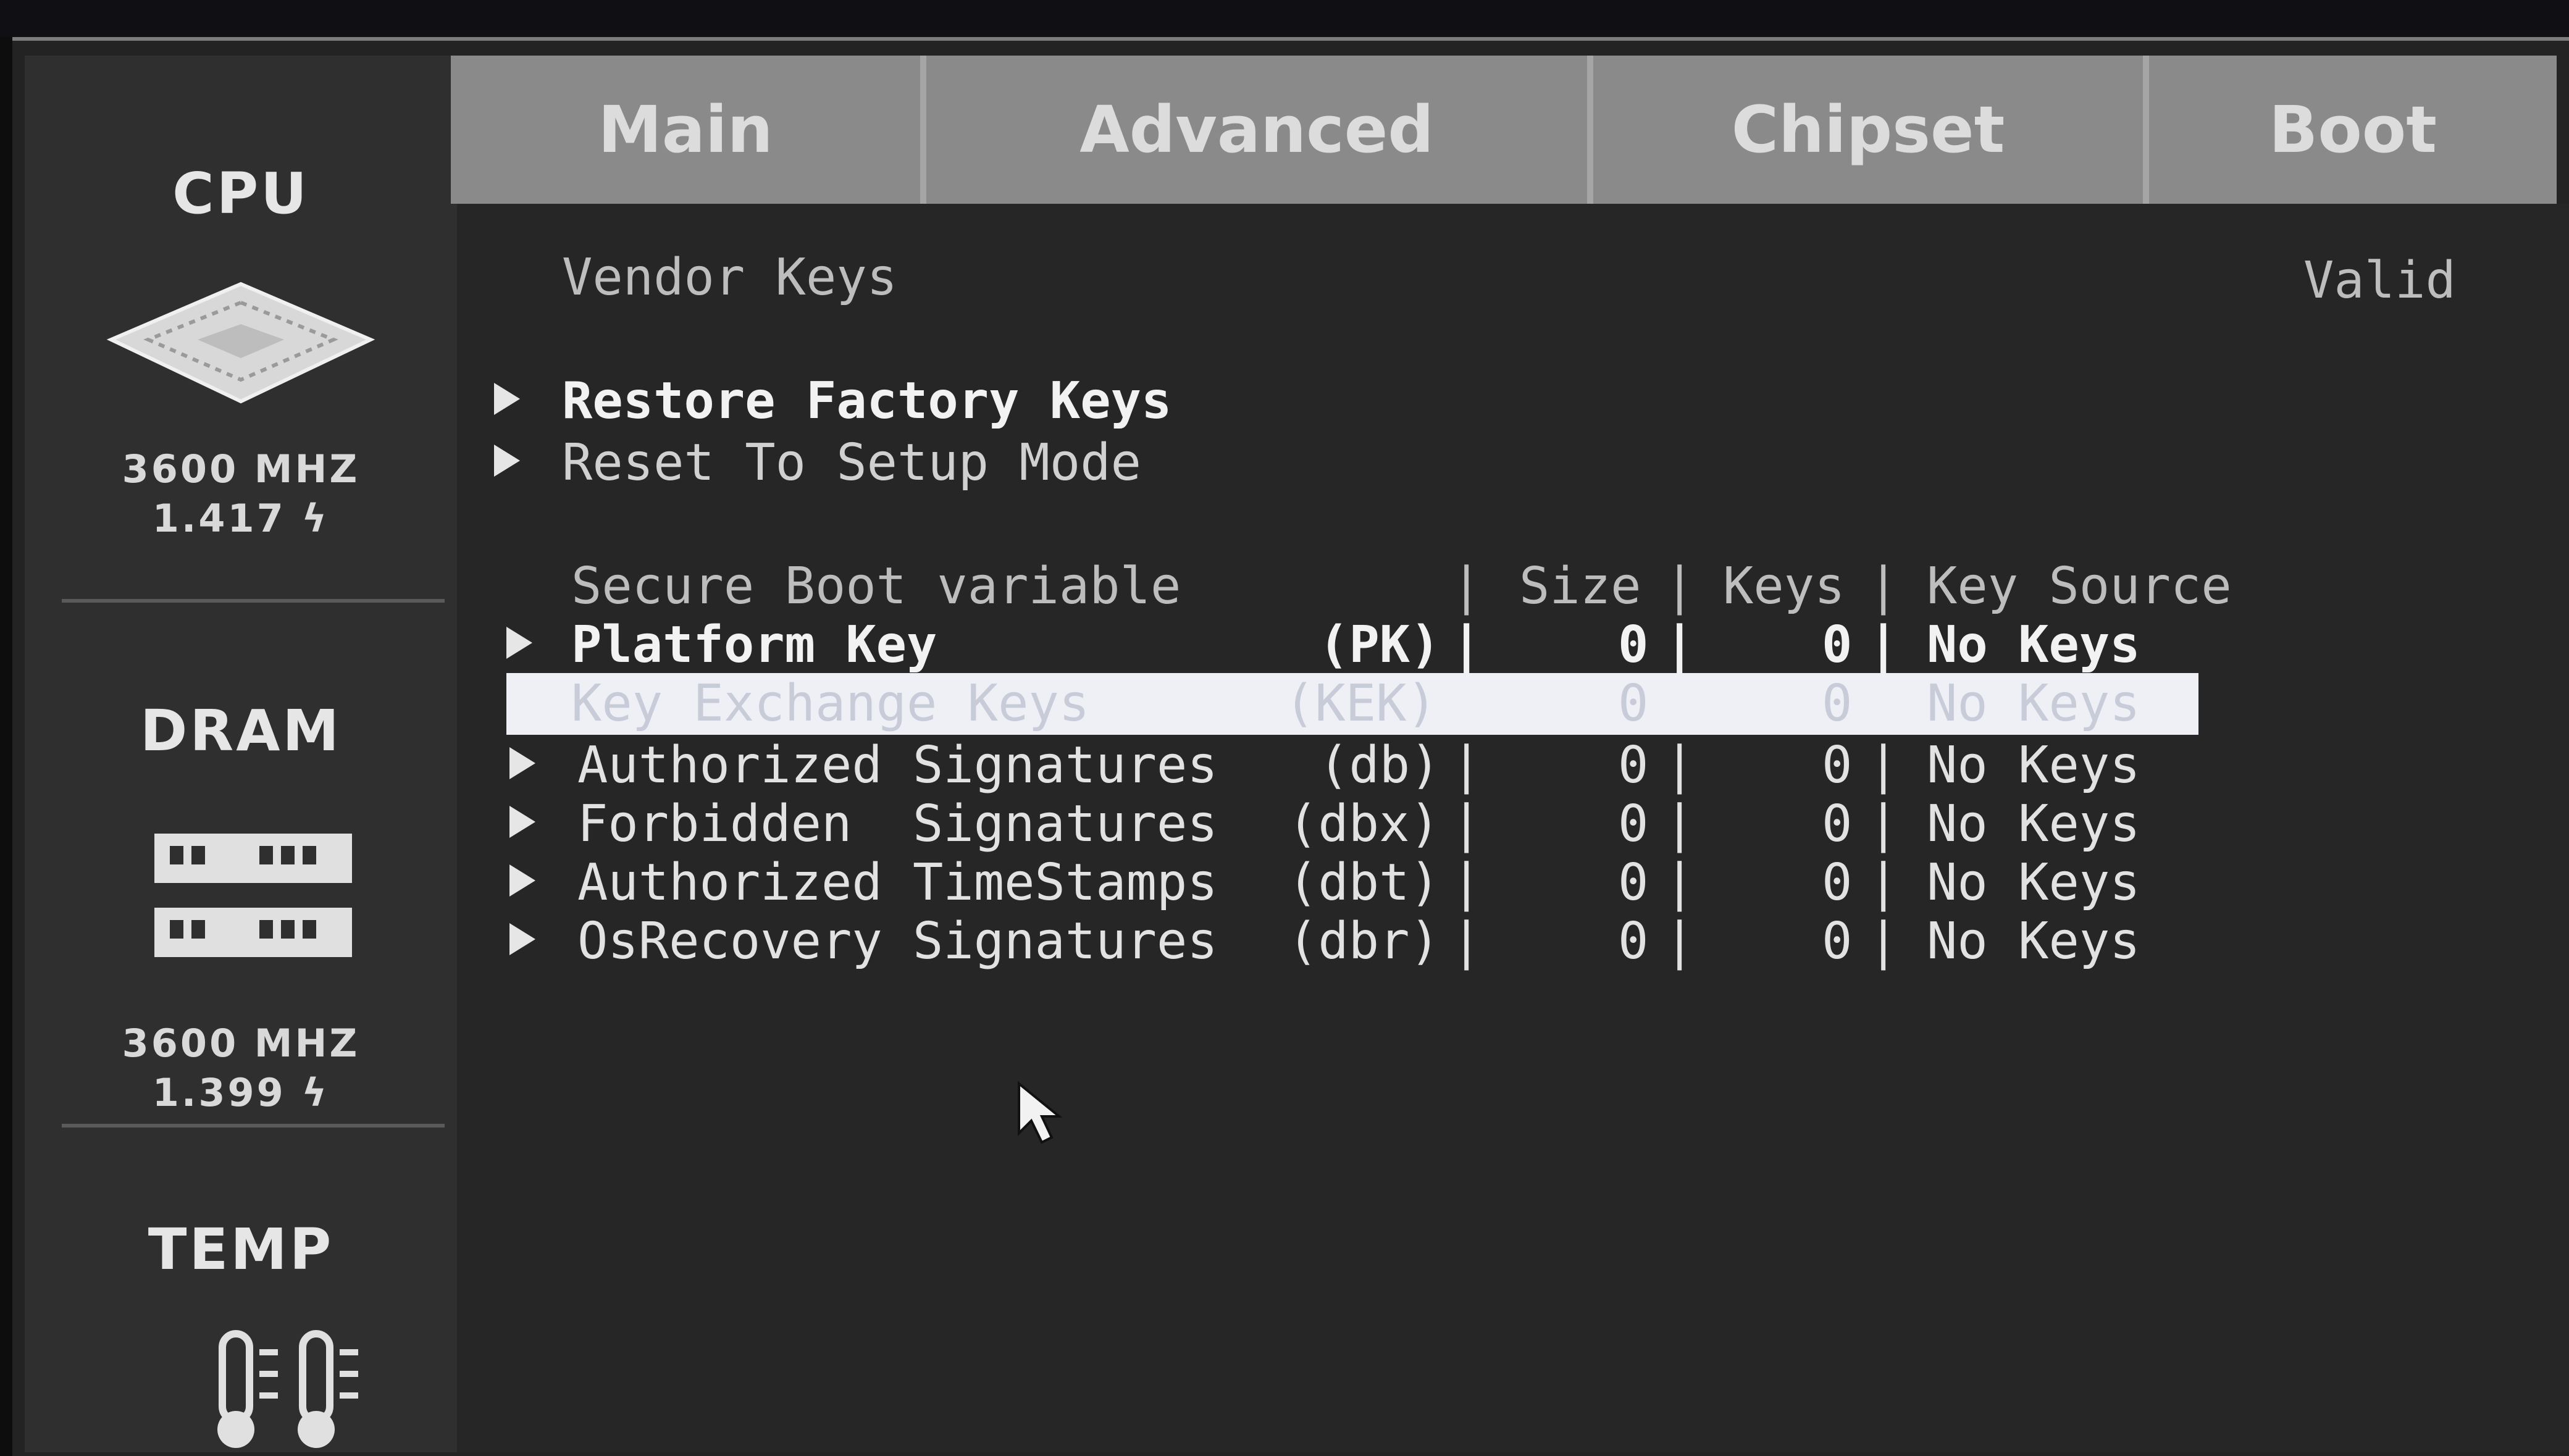 This screenshot has width=2569, height=1456. Describe the element at coordinates (1379, 645) in the screenshot. I see `row-abbr: (PK)` at that location.